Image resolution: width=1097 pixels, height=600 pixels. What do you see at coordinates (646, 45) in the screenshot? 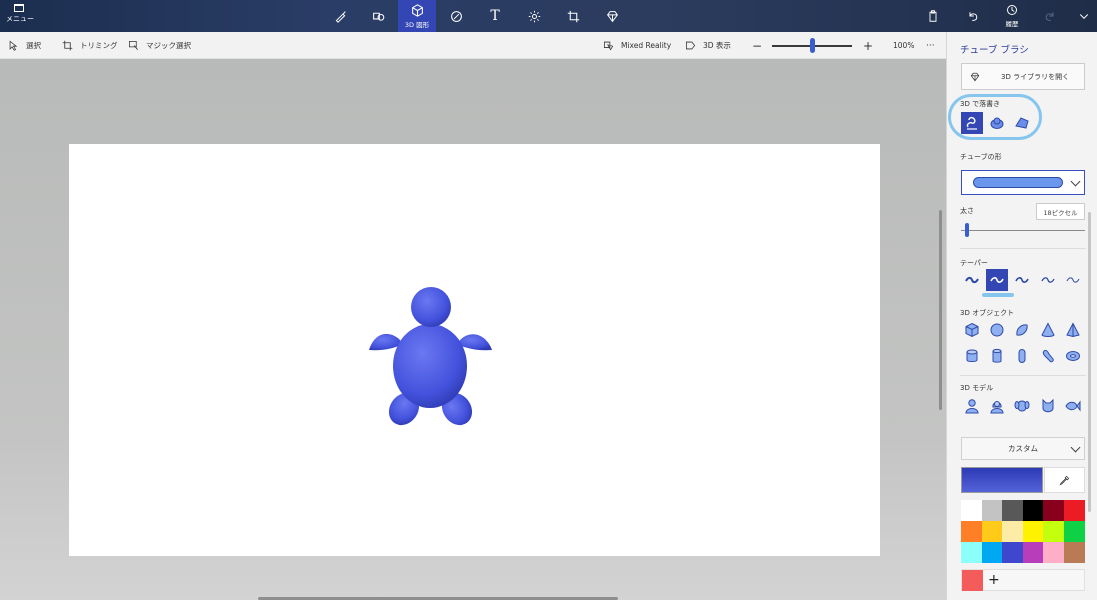
I see `mixed-reality-label: Mixed Reality` at bounding box center [646, 45].